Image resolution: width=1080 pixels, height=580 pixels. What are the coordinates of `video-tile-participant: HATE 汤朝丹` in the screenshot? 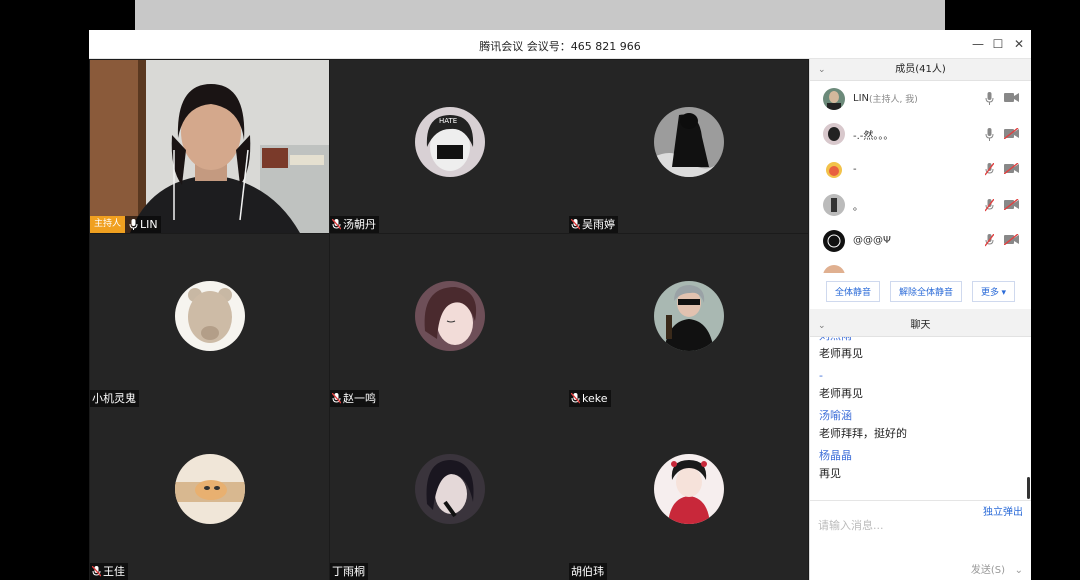 It's located at (449, 146).